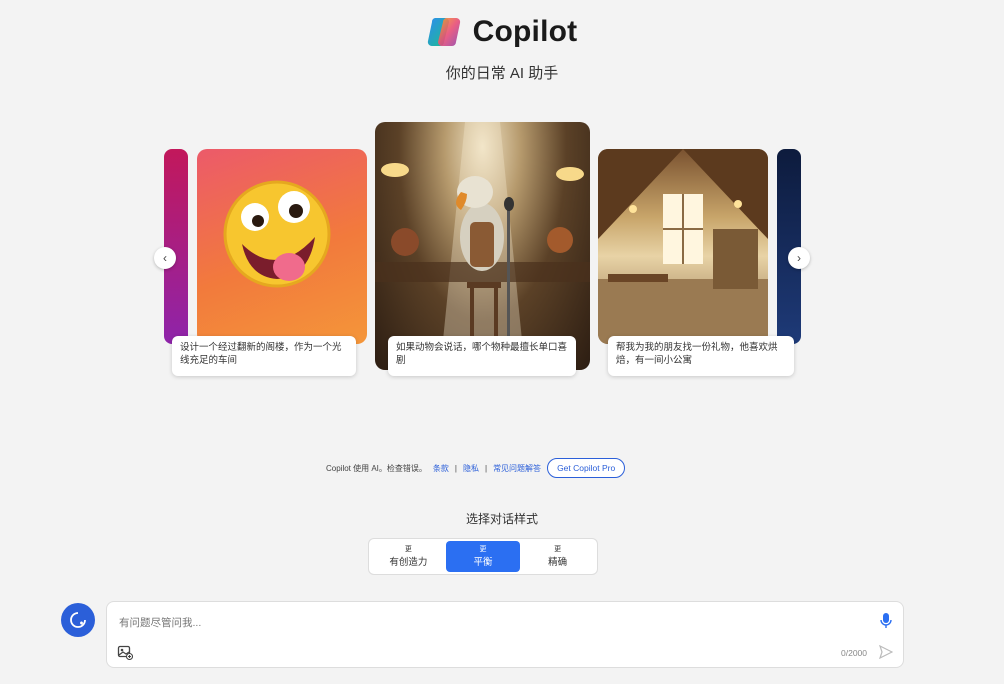 This screenshot has height=684, width=1004. I want to click on carousel-caption: 如果动物会说话，哪个物种最擅长单口喜剧, so click(482, 356).